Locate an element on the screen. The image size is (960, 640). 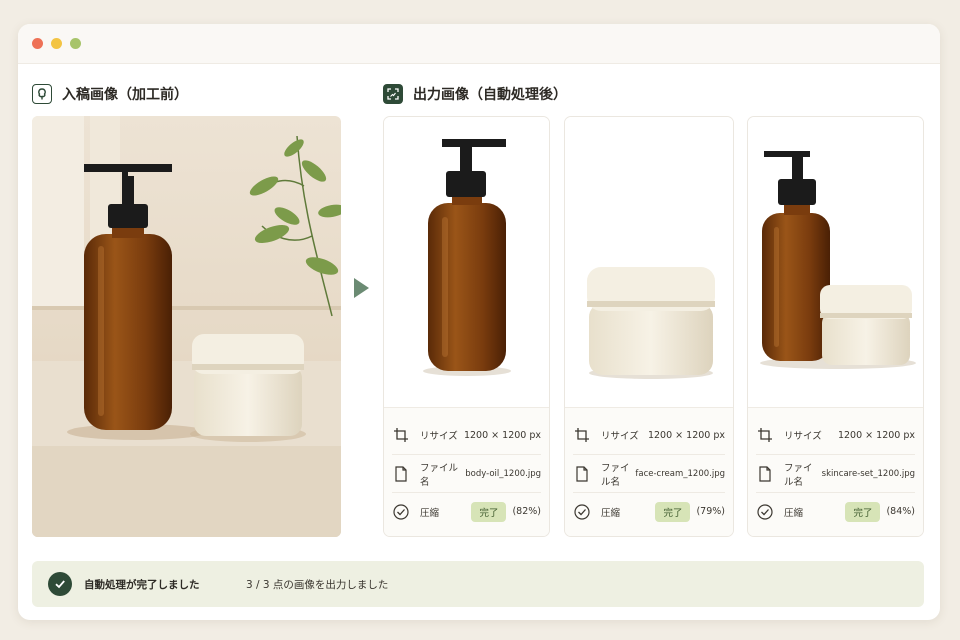
auto-crop-icon is located at coordinates (393, 94).